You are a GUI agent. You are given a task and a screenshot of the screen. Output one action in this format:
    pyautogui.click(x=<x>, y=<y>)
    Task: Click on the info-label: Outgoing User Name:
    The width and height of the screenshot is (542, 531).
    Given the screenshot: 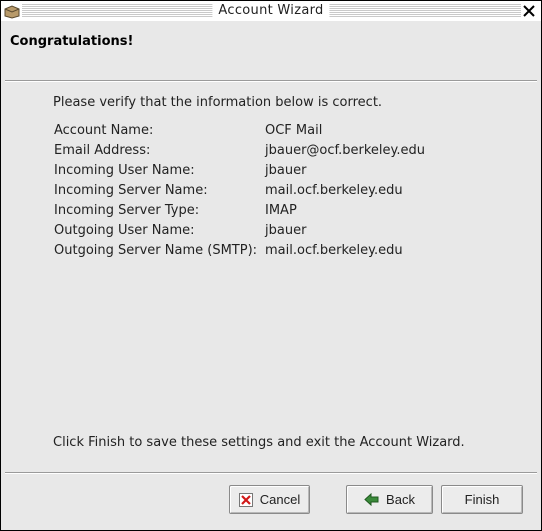 What is the action you would take?
    pyautogui.click(x=124, y=230)
    